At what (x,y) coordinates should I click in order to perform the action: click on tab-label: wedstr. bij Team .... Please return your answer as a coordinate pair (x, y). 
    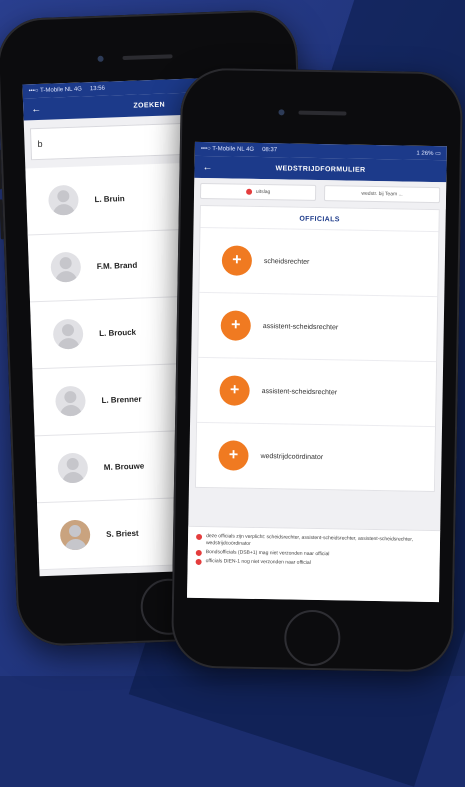
    Looking at the image, I should click on (381, 194).